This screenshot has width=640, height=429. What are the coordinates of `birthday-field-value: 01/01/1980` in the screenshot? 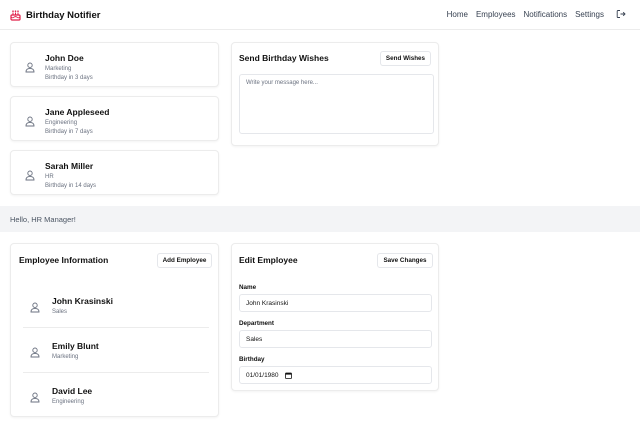 It's located at (262, 375).